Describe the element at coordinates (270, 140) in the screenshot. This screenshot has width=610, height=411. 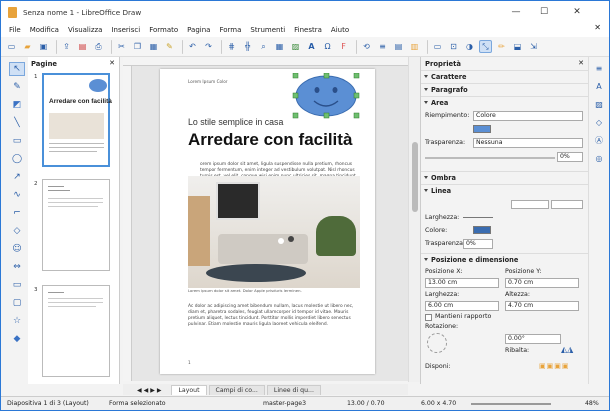
I see `document-title: Arredare con facilità` at that location.